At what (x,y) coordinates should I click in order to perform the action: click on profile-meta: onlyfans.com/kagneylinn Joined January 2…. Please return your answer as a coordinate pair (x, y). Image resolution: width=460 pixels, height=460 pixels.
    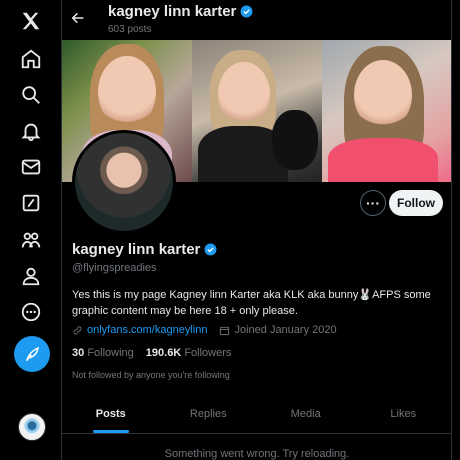
    Looking at the image, I should click on (204, 330).